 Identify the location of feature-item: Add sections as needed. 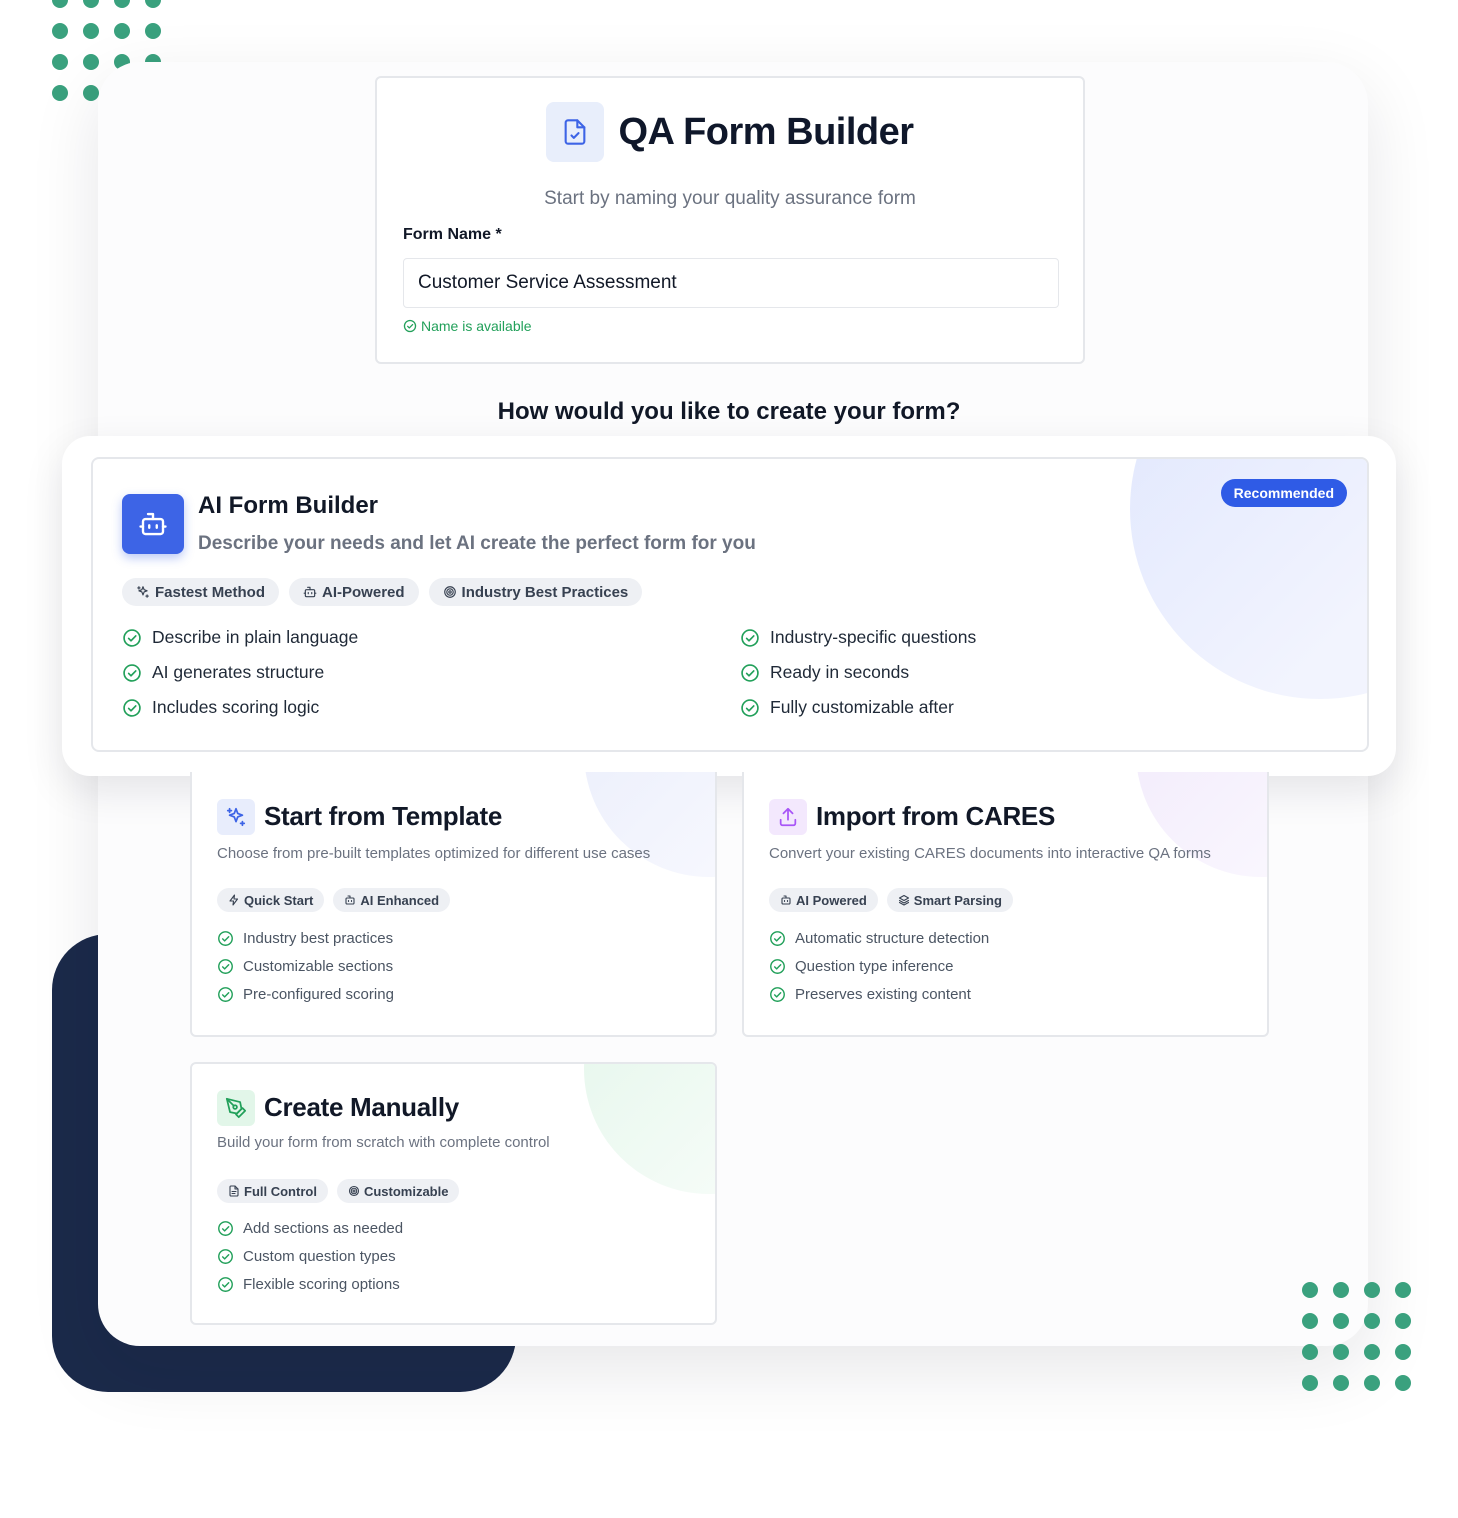
(310, 1228).